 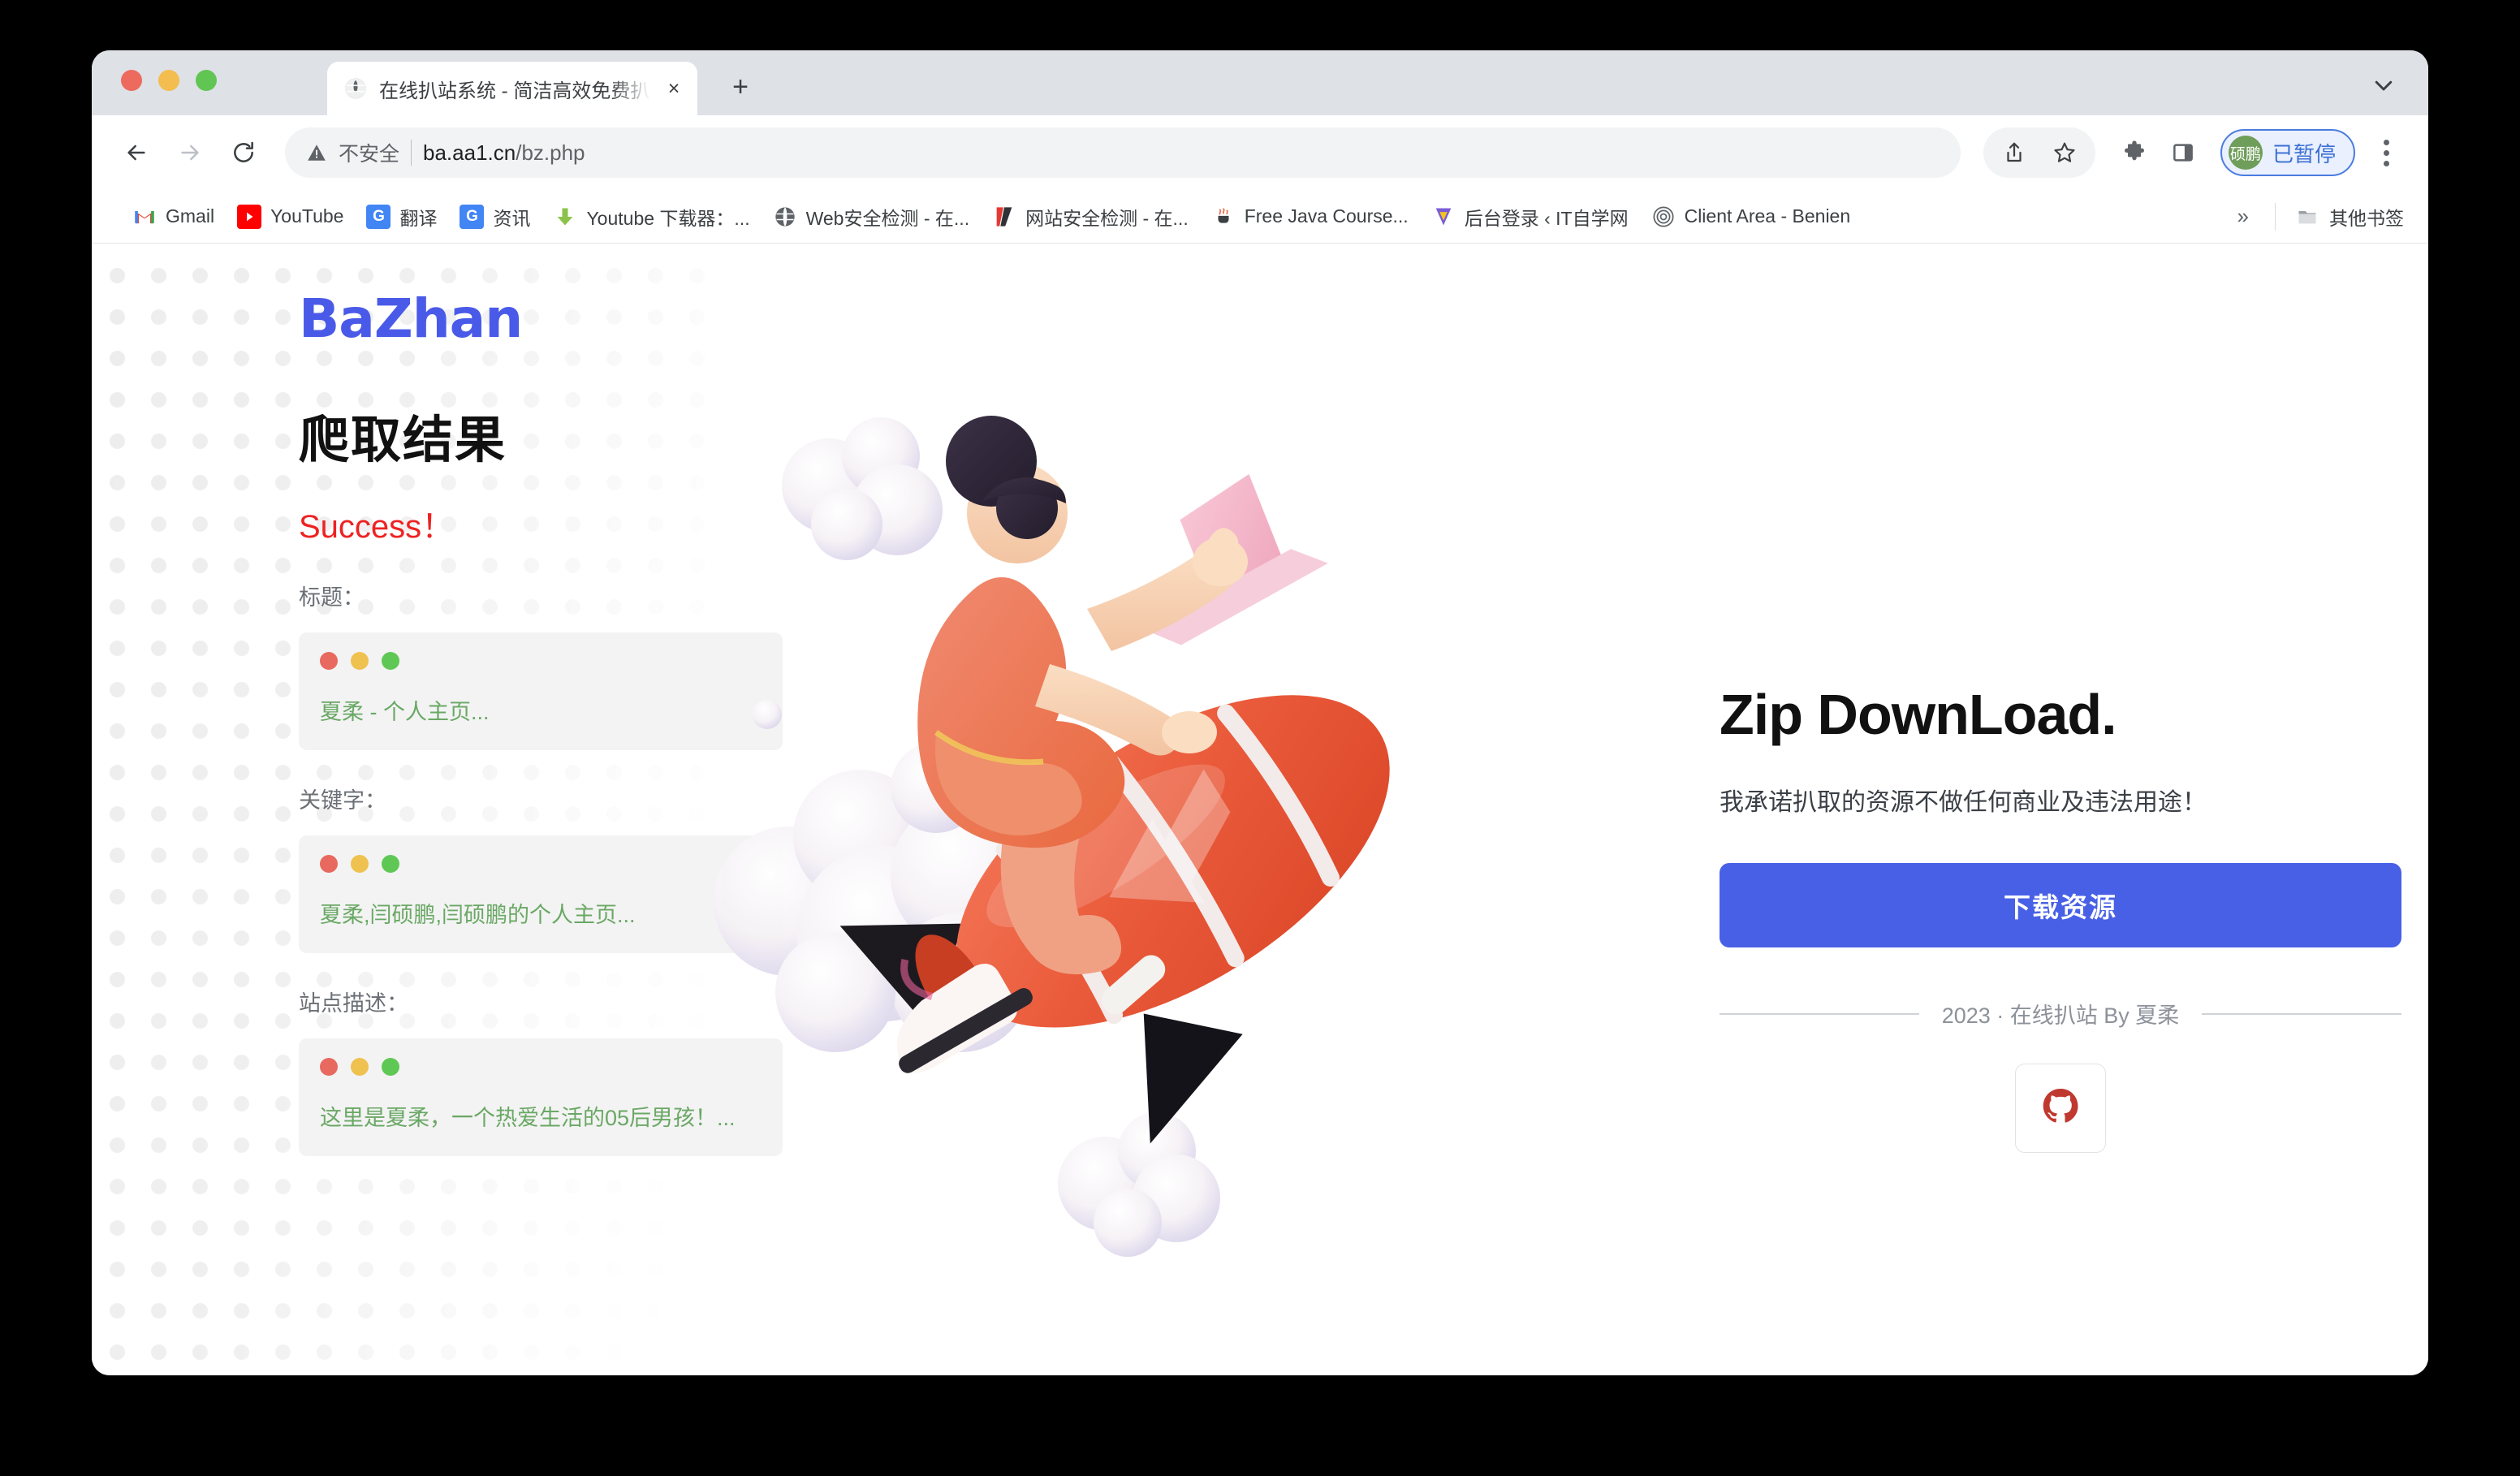 I want to click on other-bookmarks-button: 其他书签, so click(x=2349, y=217).